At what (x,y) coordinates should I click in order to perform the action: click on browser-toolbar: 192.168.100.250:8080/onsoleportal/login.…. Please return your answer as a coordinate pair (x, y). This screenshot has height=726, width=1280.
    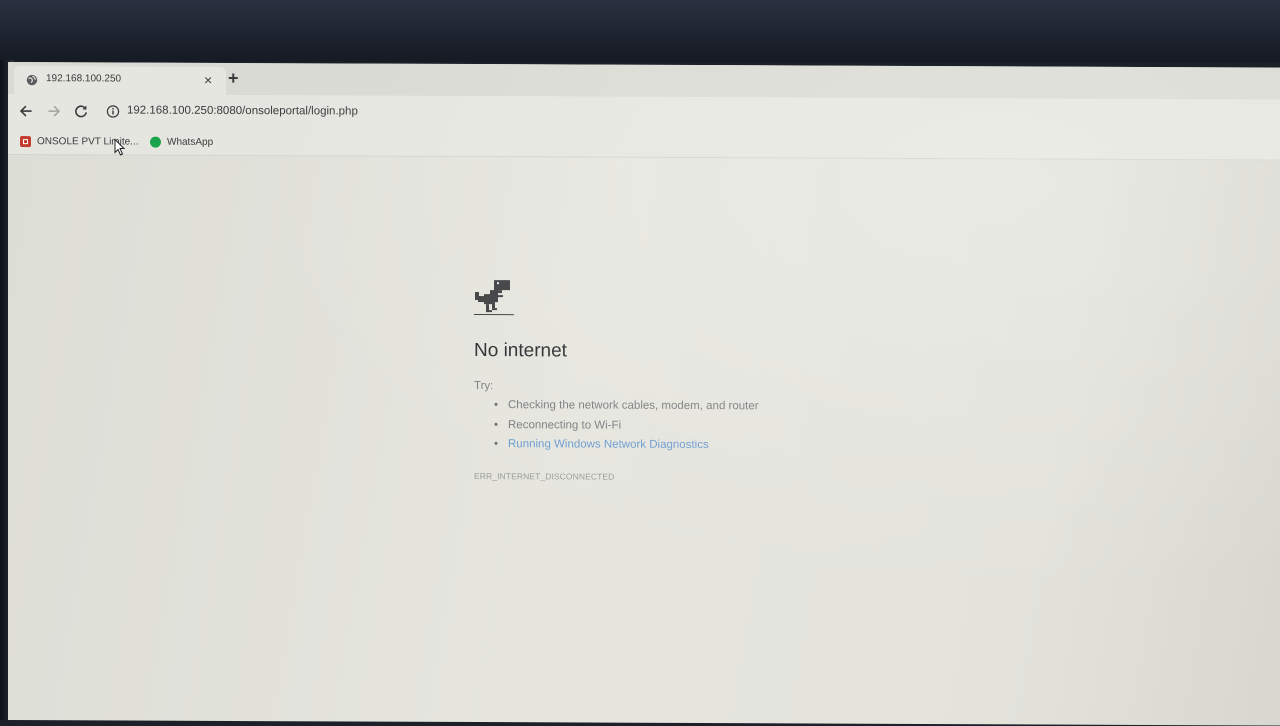
    Looking at the image, I should click on (644, 114).